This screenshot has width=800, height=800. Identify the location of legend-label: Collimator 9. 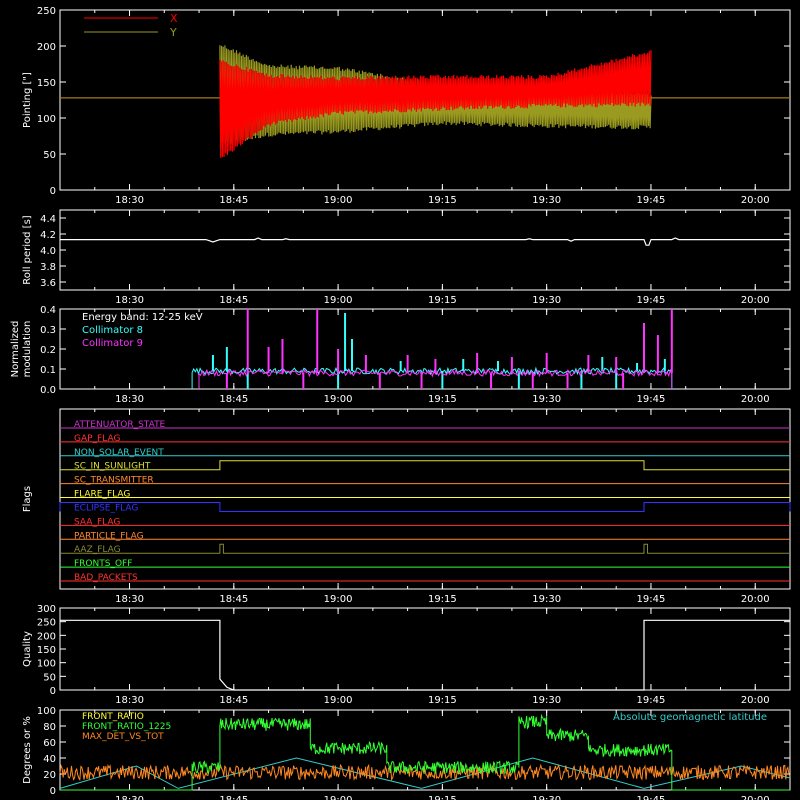
(112, 343).